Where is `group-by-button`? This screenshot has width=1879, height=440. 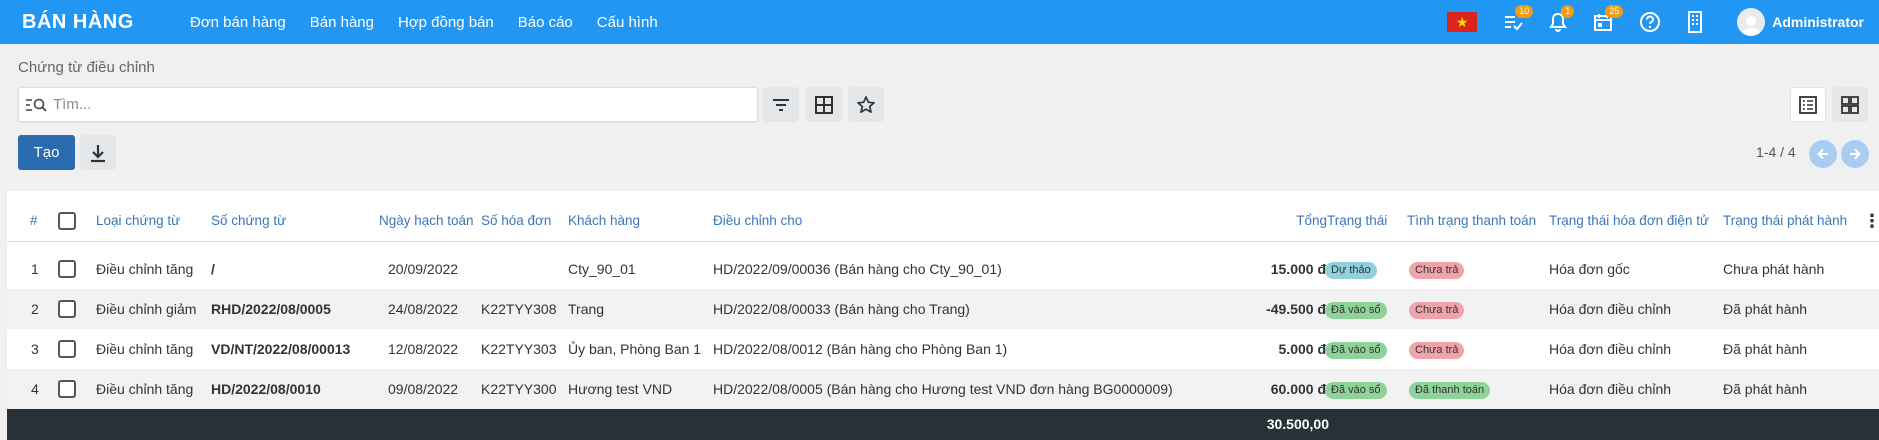 group-by-button is located at coordinates (824, 104).